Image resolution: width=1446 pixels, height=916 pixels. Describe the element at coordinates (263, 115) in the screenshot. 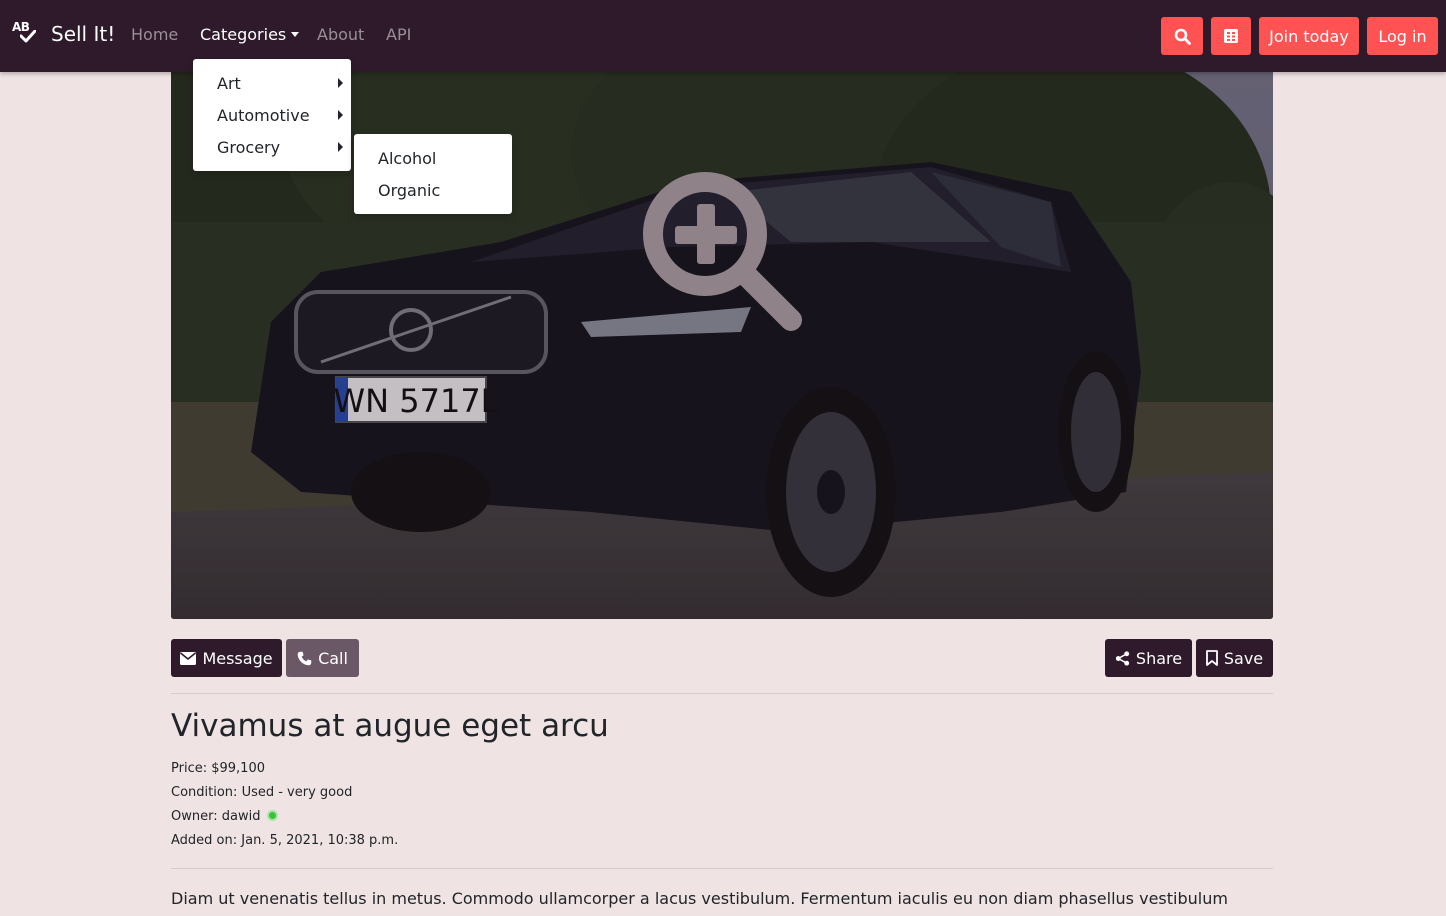

I see `category-label: Automotive` at that location.